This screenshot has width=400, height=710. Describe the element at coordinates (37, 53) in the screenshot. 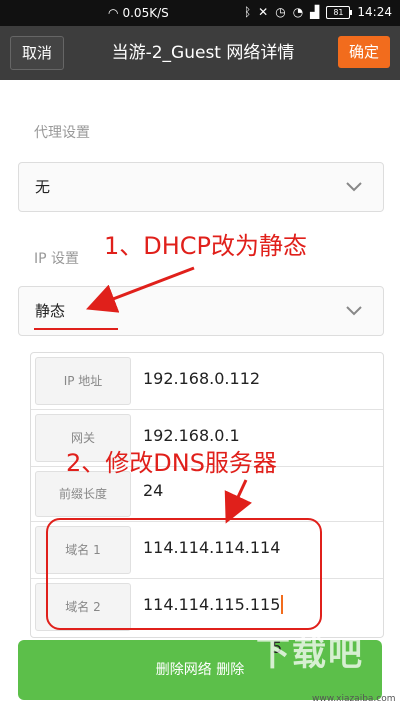

I see `cancel-button: 取消` at that location.